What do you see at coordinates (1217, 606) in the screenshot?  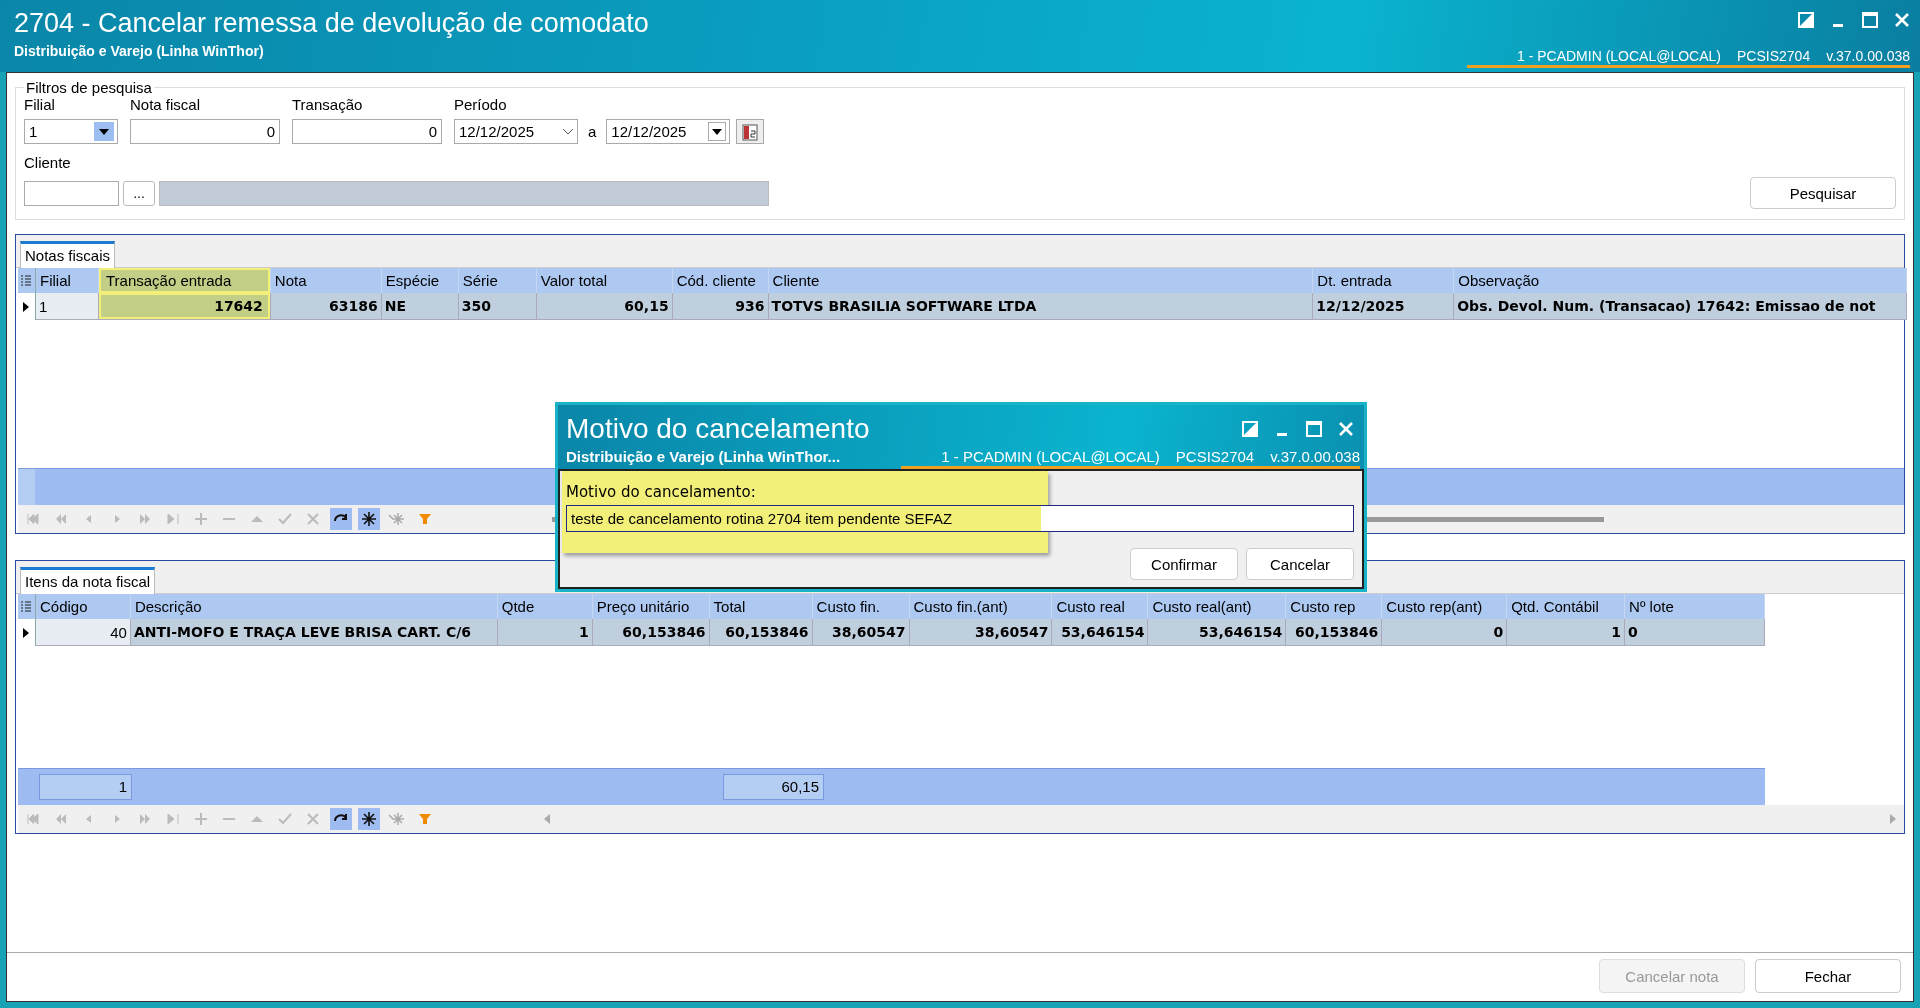 I see `column-header: Custo real(ant)` at bounding box center [1217, 606].